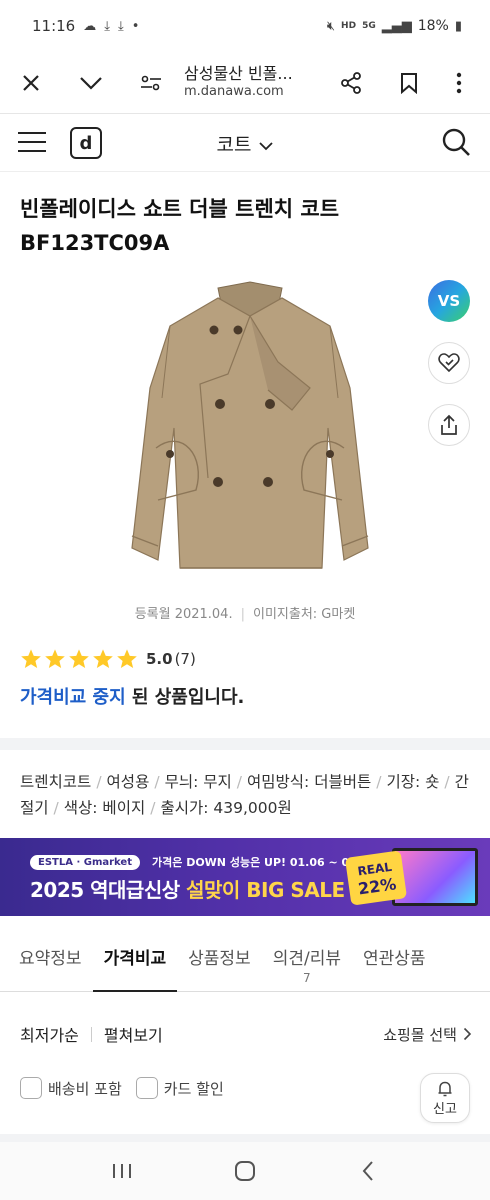 The height and width of the screenshot is (1200, 490). What do you see at coordinates (413, 782) in the screenshot?
I see `spec-item: 기장: 숏` at bounding box center [413, 782].